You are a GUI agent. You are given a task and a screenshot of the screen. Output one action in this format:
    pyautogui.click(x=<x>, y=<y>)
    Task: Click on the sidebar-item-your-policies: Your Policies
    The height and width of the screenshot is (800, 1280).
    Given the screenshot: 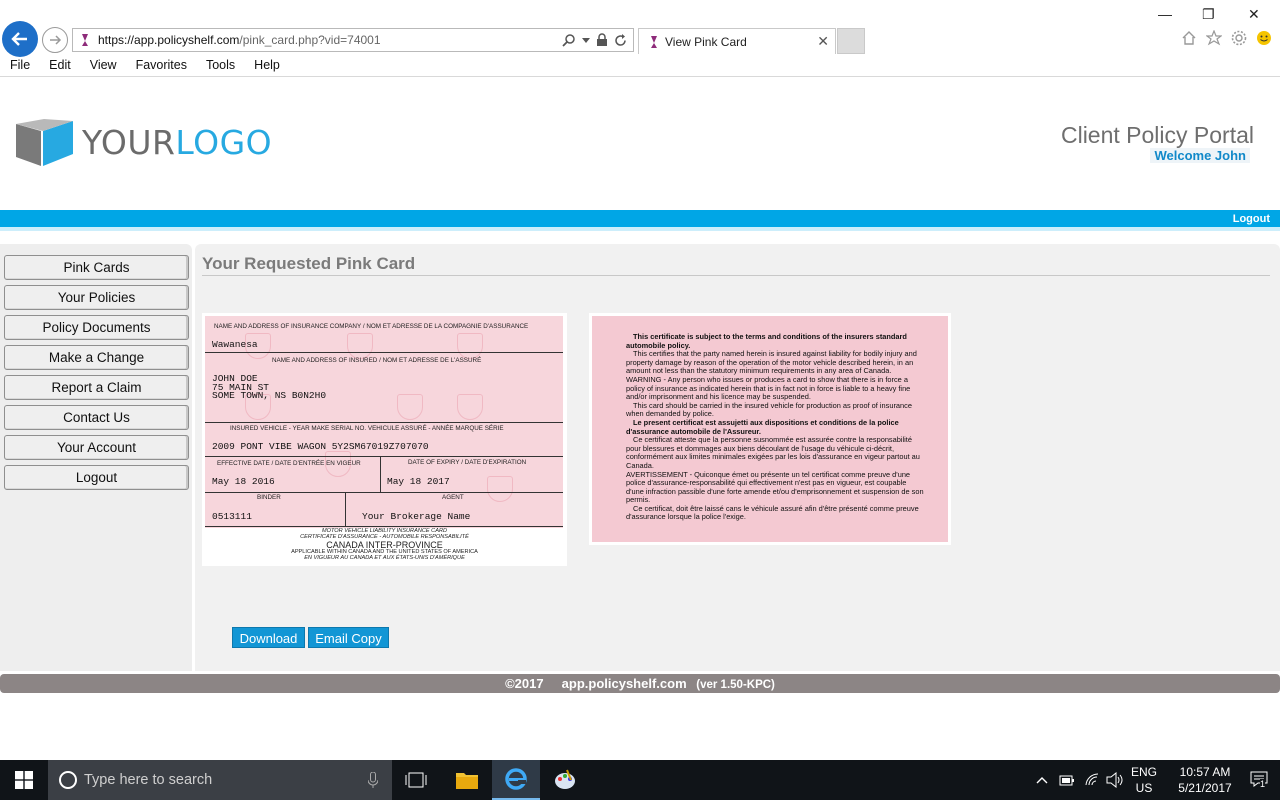 What is the action you would take?
    pyautogui.click(x=96, y=297)
    